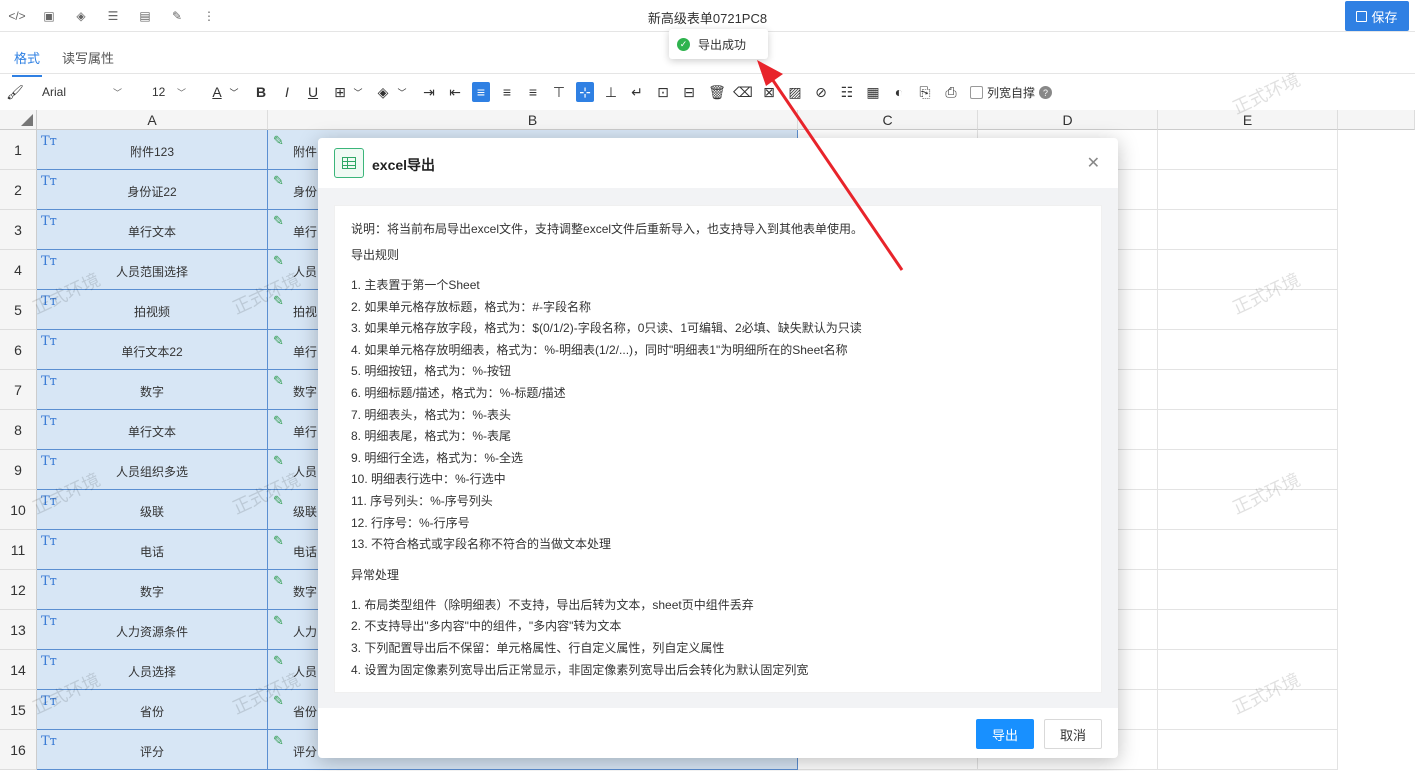 Image resolution: width=1415 pixels, height=771 pixels. Describe the element at coordinates (683, 44) in the screenshot. I see `success-check-icon: ✓` at that location.